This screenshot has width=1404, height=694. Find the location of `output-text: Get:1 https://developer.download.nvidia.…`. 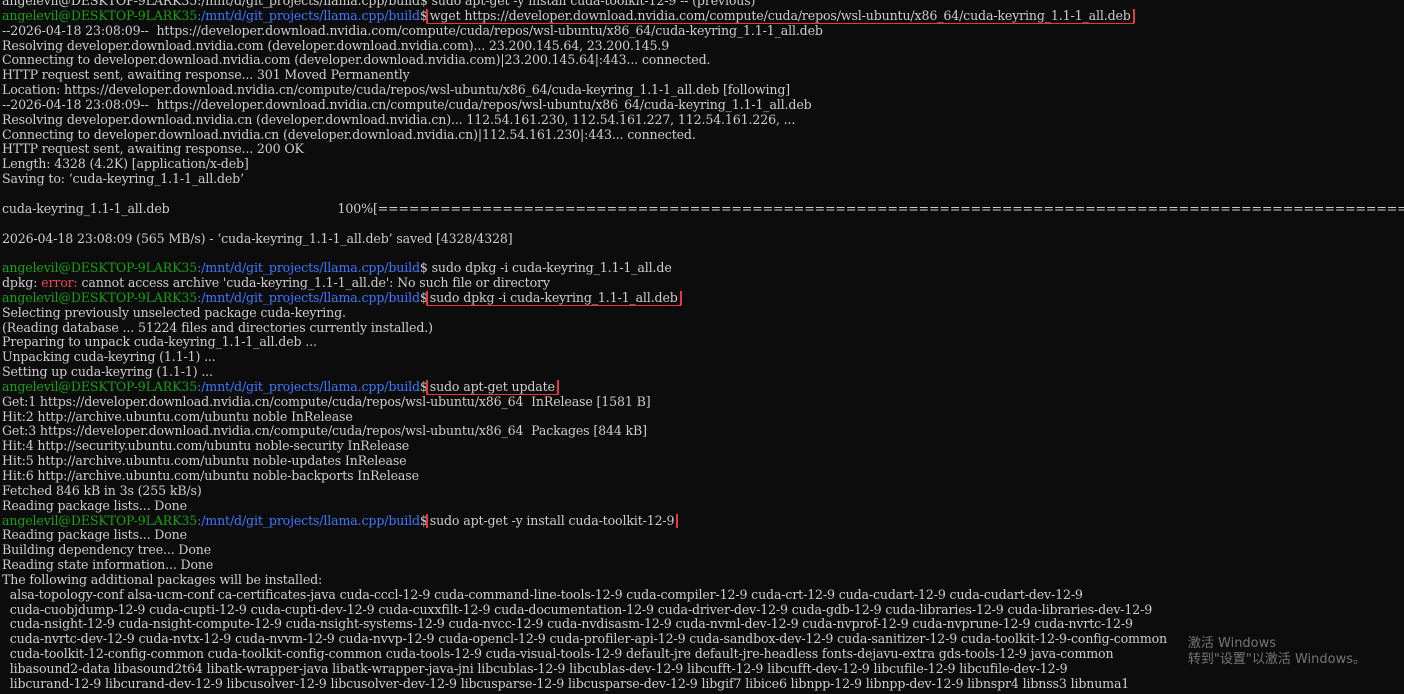

output-text: Get:1 https://developer.download.nvidia.… is located at coordinates (326, 401).